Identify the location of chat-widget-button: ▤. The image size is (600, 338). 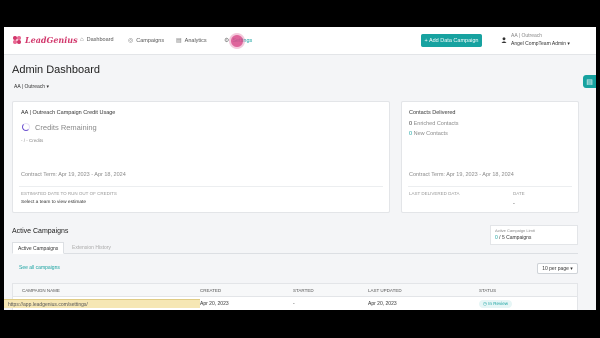
(589, 81).